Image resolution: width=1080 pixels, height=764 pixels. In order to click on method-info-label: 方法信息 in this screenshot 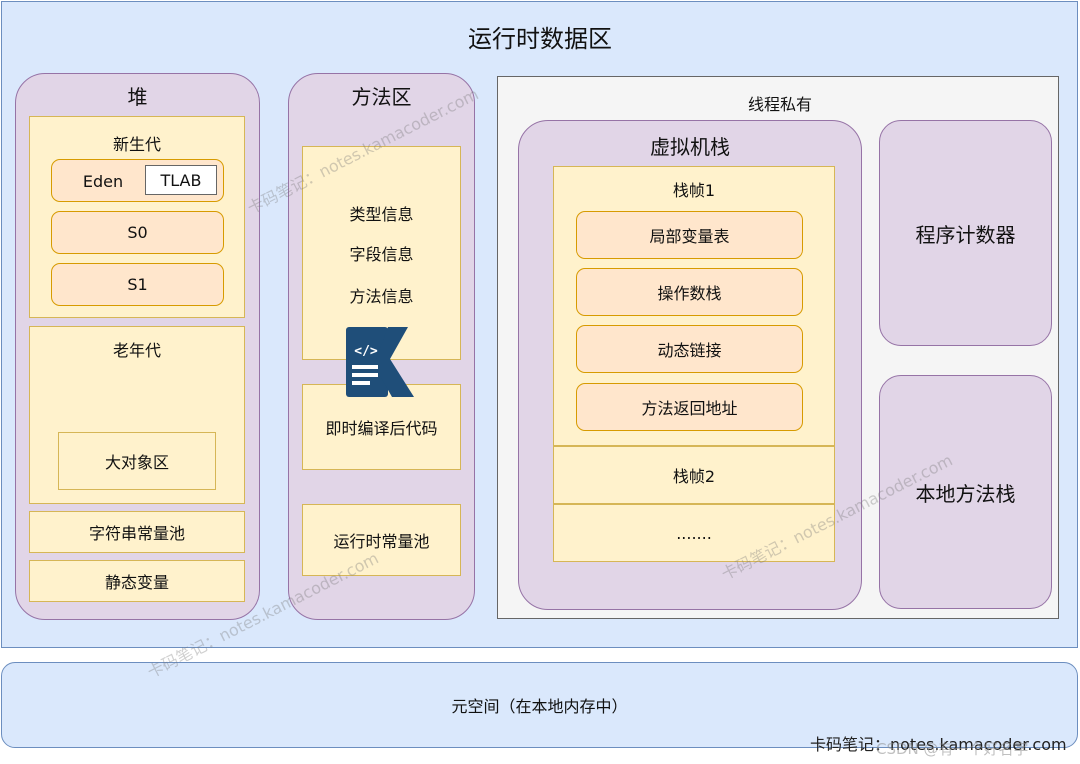, I will do `click(381, 296)`.